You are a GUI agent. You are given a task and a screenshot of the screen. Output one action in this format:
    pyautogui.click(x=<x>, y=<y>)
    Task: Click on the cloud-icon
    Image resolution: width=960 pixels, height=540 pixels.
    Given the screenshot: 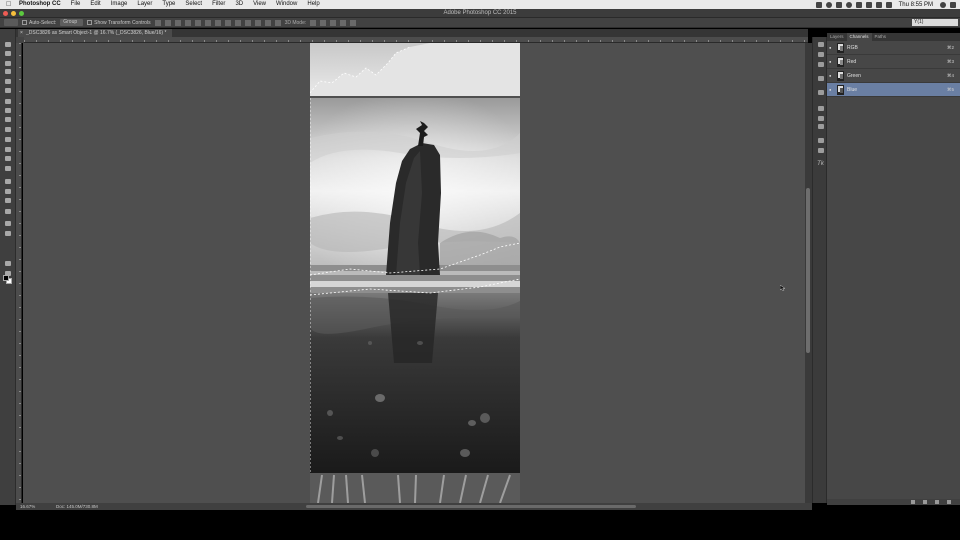 What is the action you would take?
    pyautogui.click(x=838, y=4)
    